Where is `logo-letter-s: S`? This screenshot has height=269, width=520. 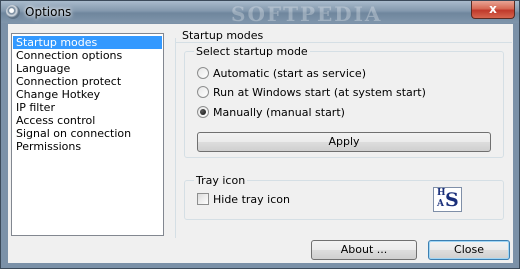
logo-letter-s: S is located at coordinates (452, 200).